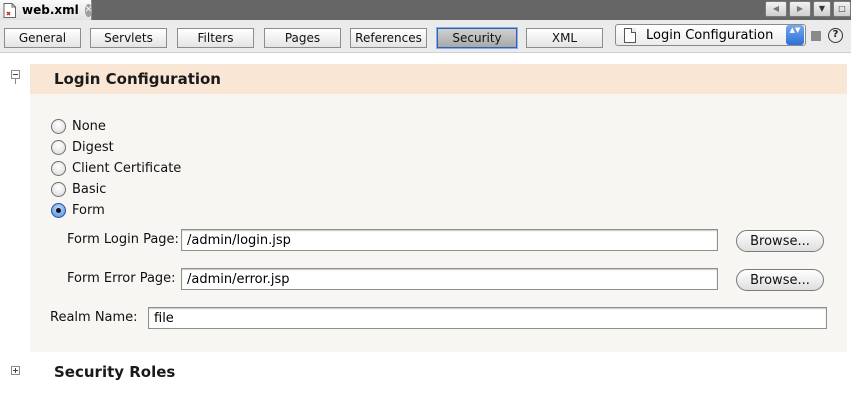  What do you see at coordinates (123, 239) in the screenshot?
I see `form-login-page-label: Form Login Page:` at bounding box center [123, 239].